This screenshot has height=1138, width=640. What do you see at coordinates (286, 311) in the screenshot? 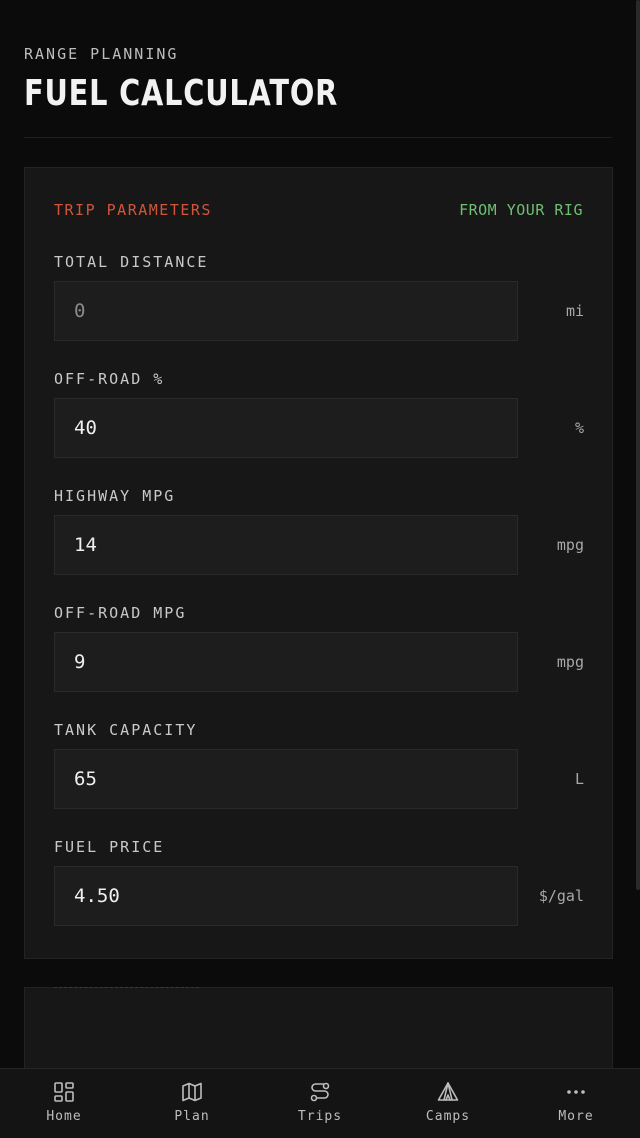
I see `total-distance-input` at bounding box center [286, 311].